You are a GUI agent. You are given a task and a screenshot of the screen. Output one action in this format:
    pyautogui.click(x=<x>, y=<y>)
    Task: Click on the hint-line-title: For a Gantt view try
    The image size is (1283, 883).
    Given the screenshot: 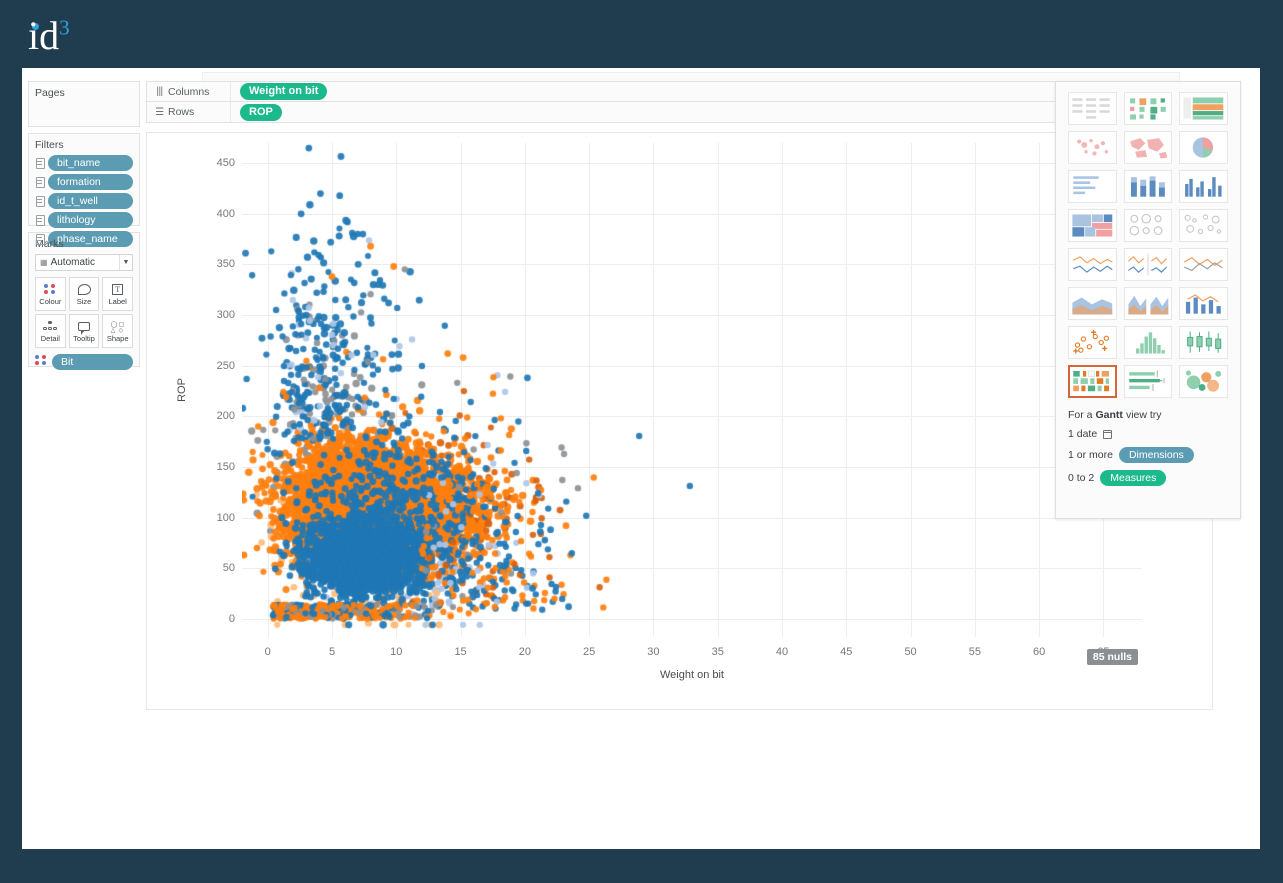 What is the action you would take?
    pyautogui.click(x=1148, y=415)
    